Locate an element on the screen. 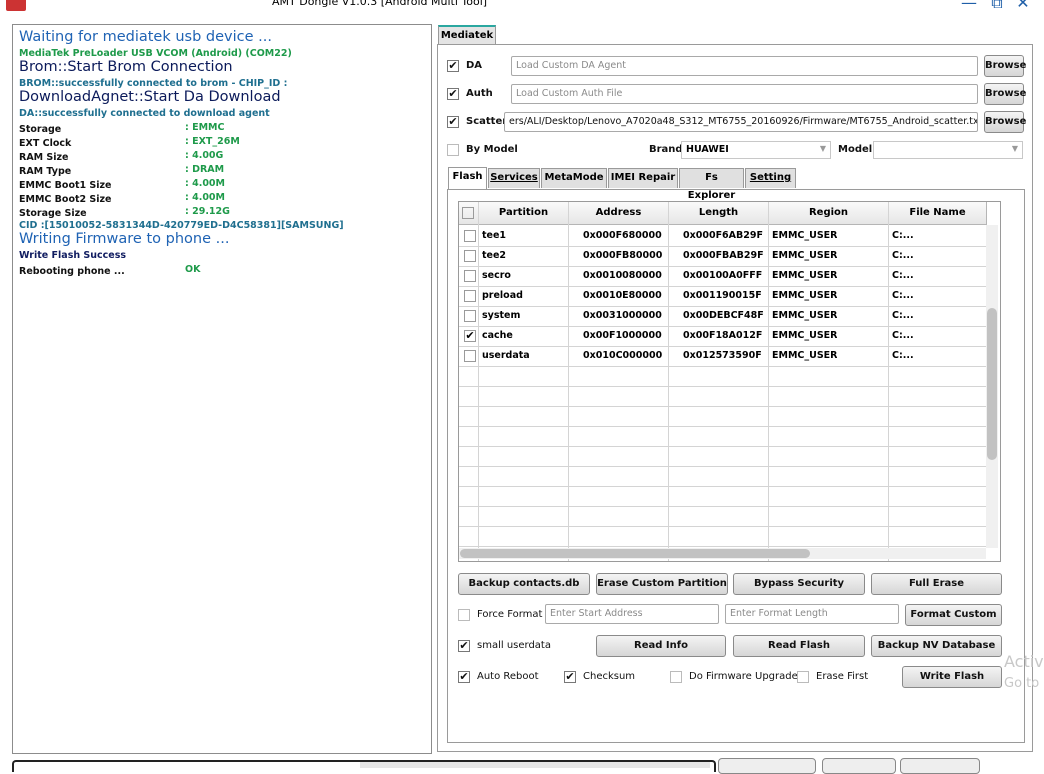 The height and width of the screenshot is (774, 1044). info-row: Storage: EMMC is located at coordinates (121, 128).